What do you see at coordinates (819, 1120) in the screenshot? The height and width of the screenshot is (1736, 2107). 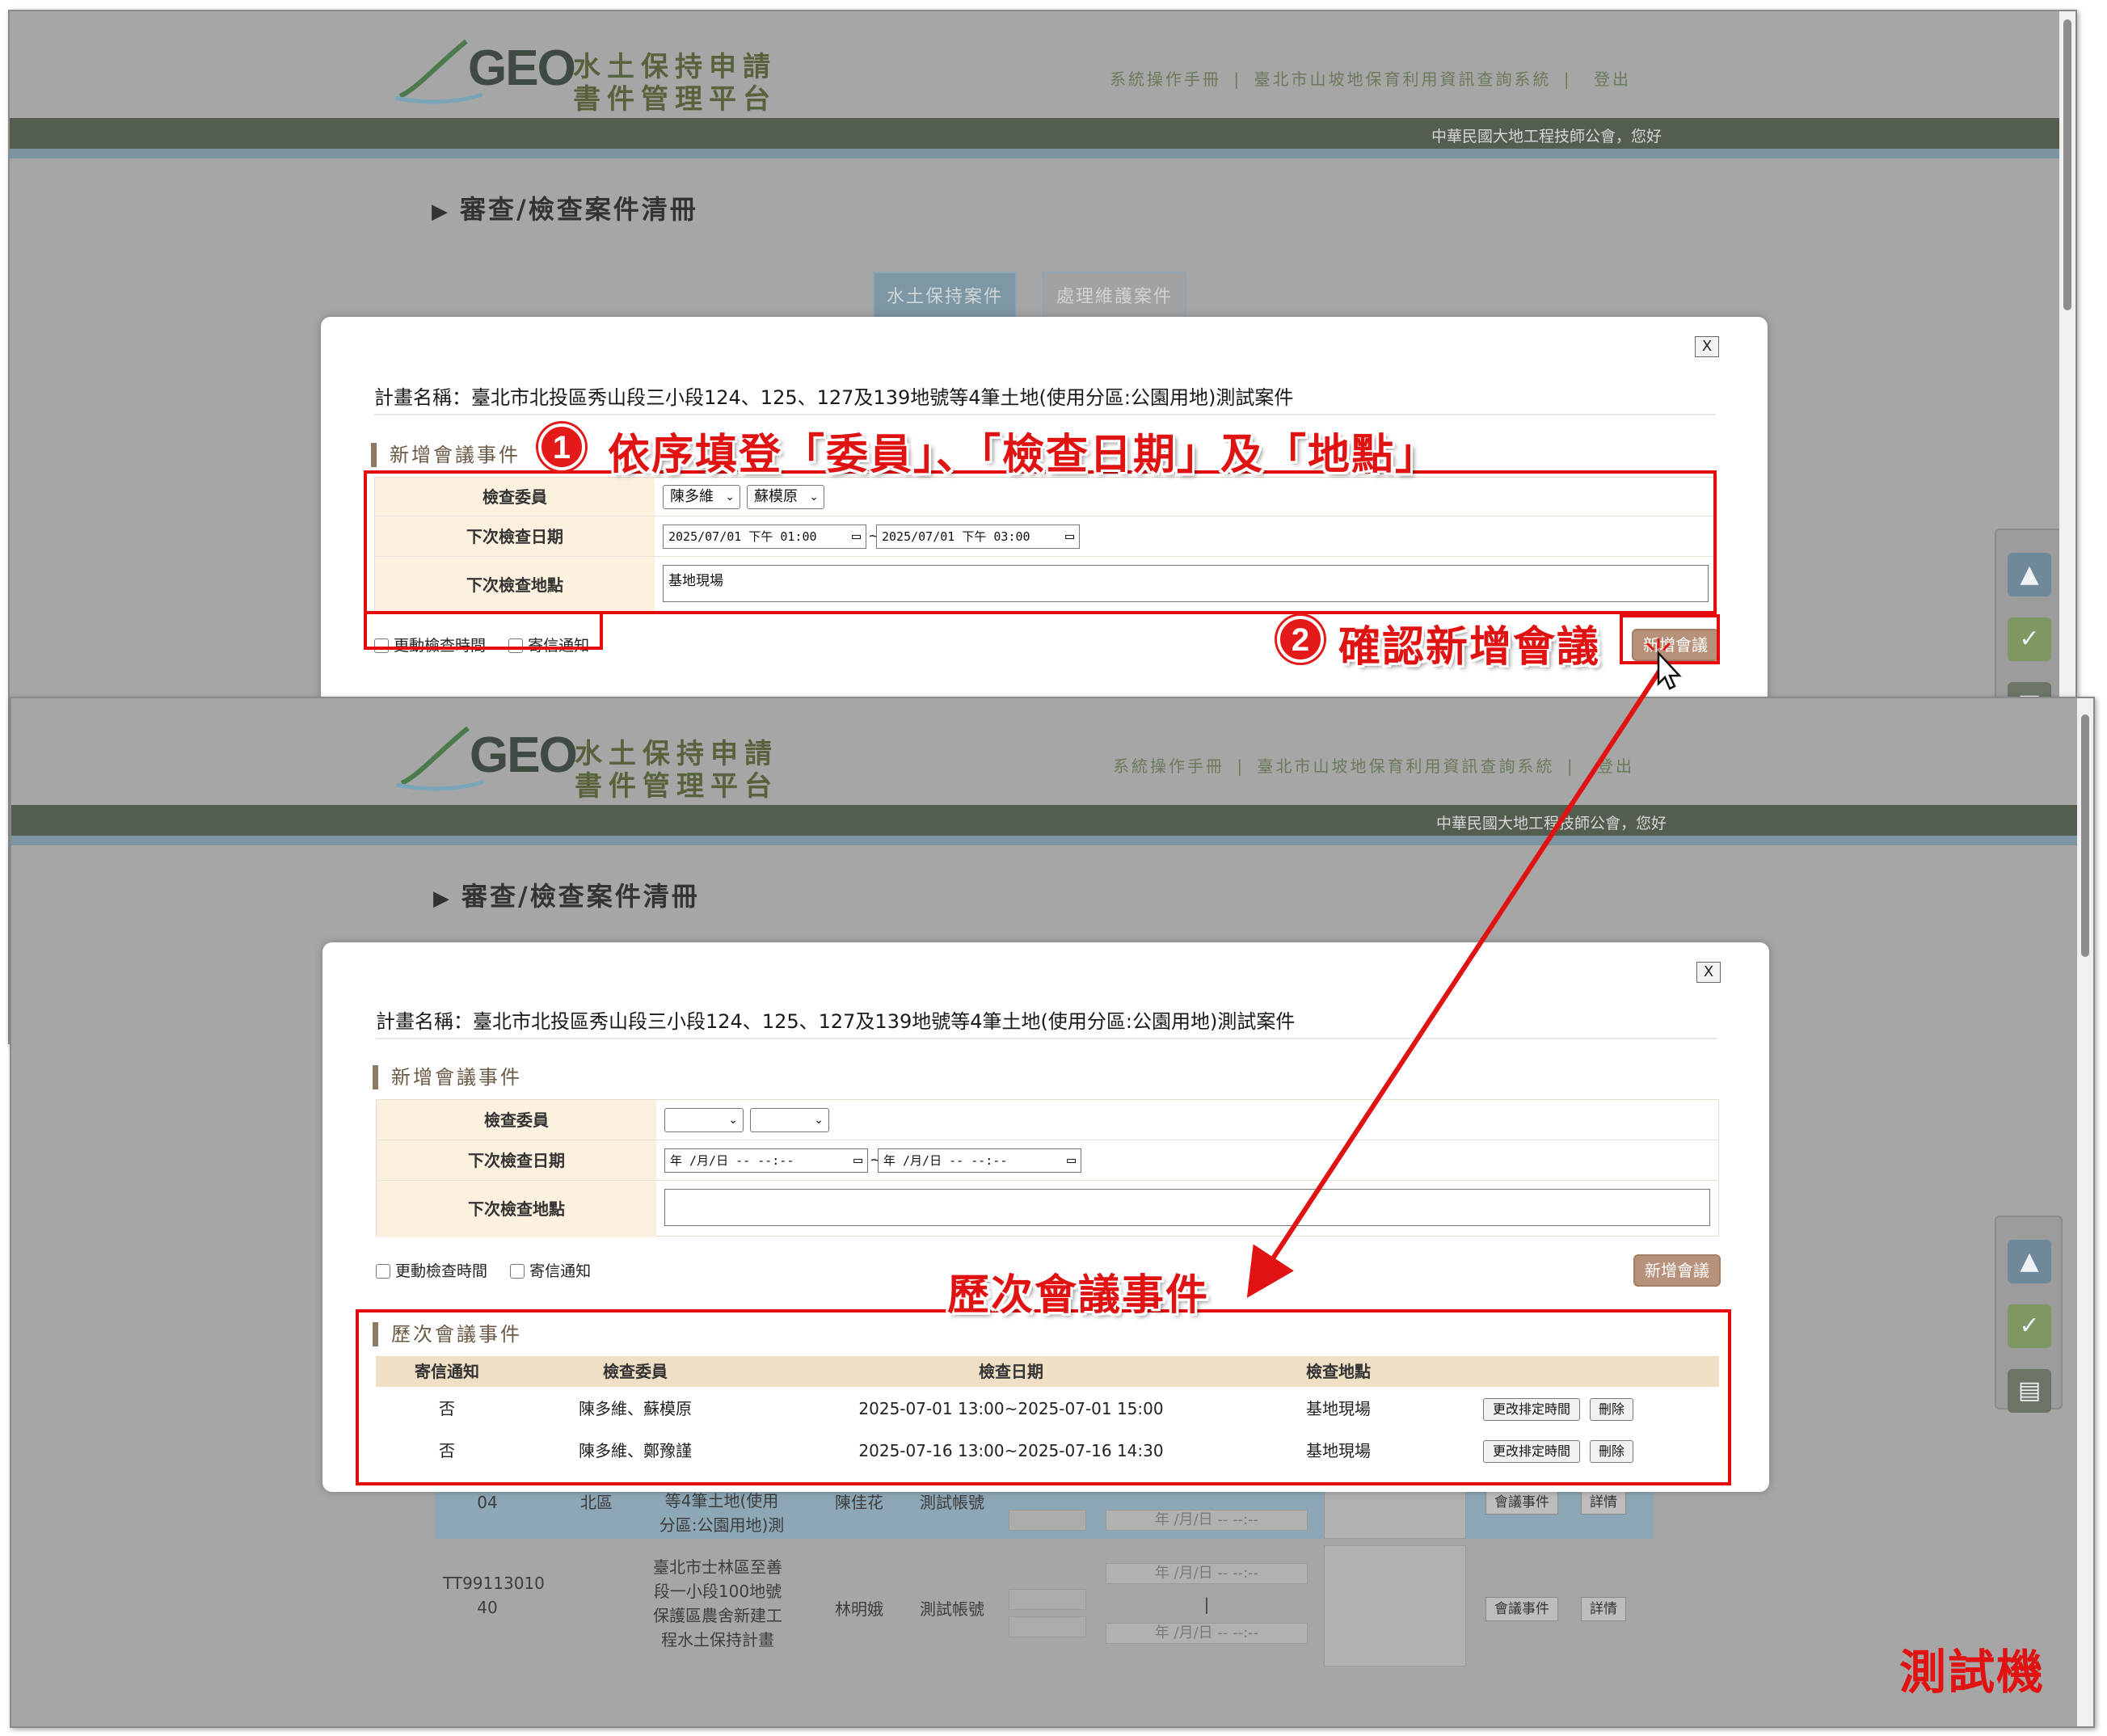 I see `chevron-down-icon: ⌄` at bounding box center [819, 1120].